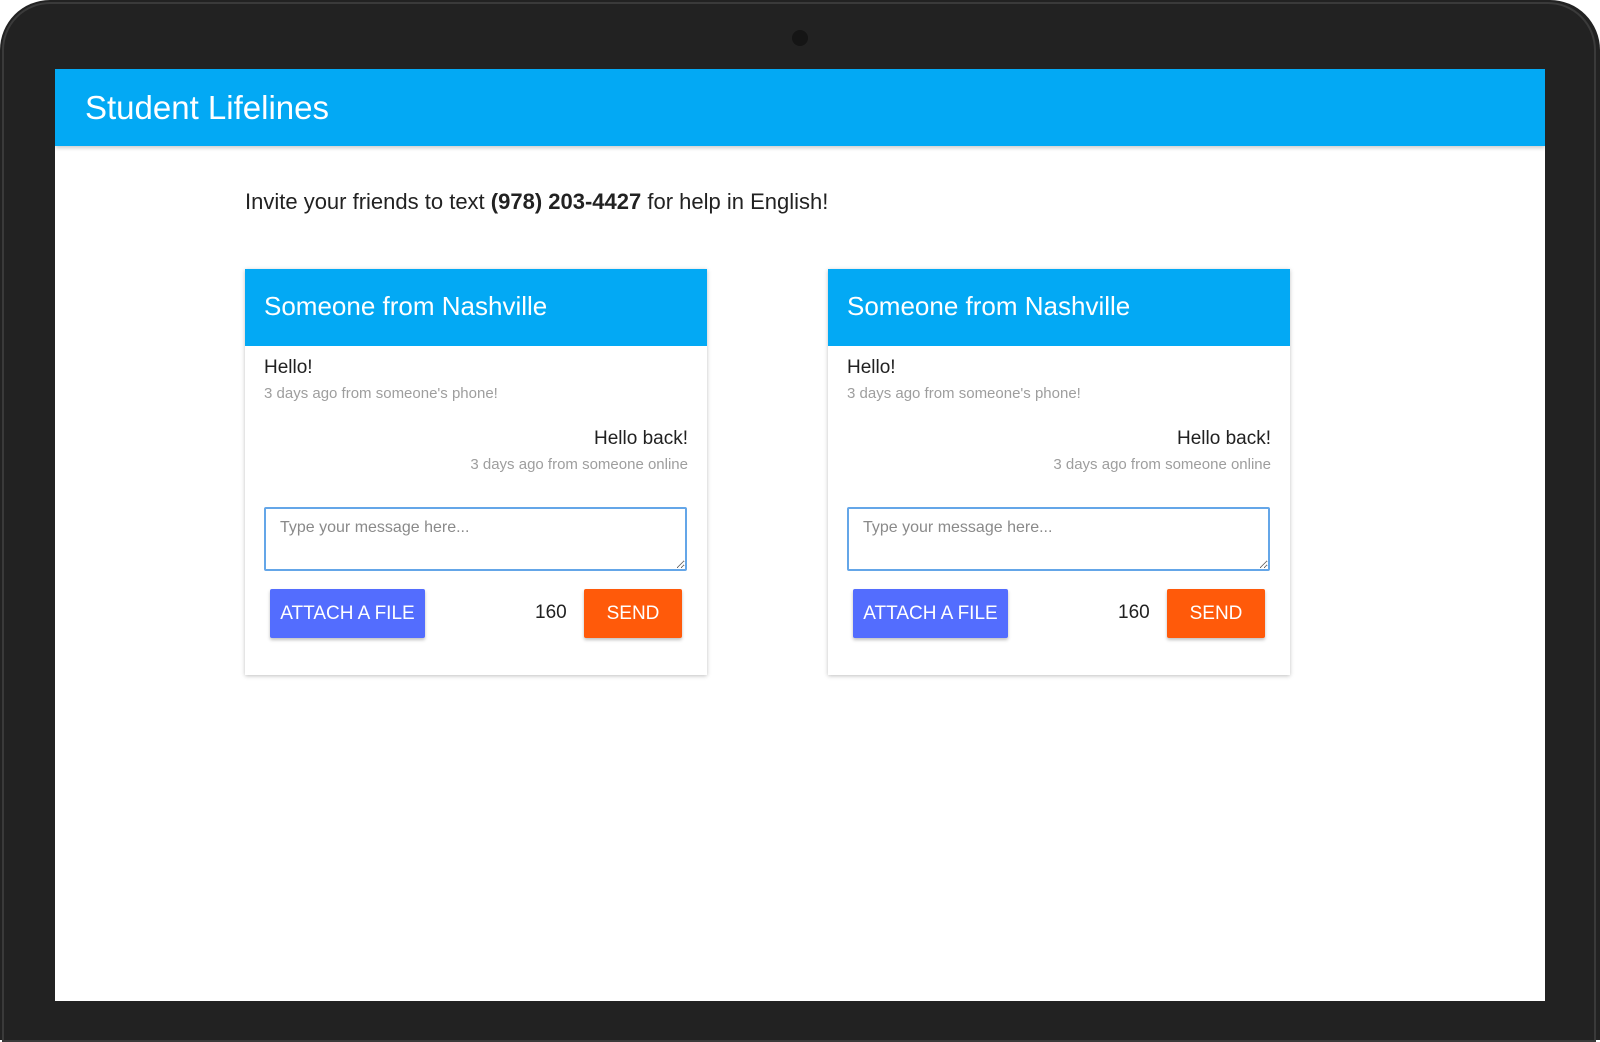 This screenshot has height=1042, width=1600. Describe the element at coordinates (800, 38) in the screenshot. I see `camera-icon` at that location.